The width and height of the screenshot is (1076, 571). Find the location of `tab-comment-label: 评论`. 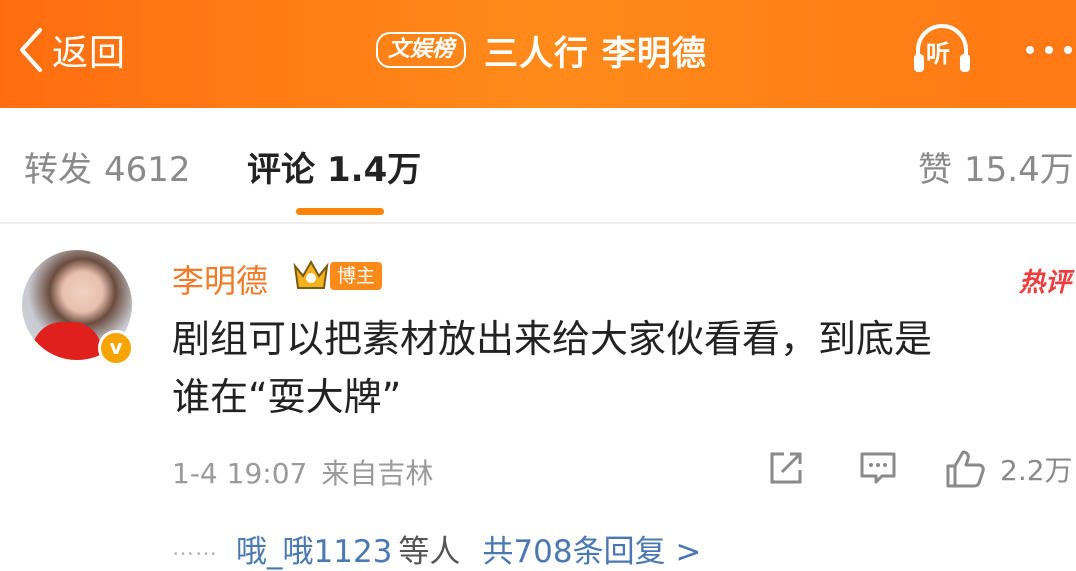

tab-comment-label: 评论 is located at coordinates (281, 170).